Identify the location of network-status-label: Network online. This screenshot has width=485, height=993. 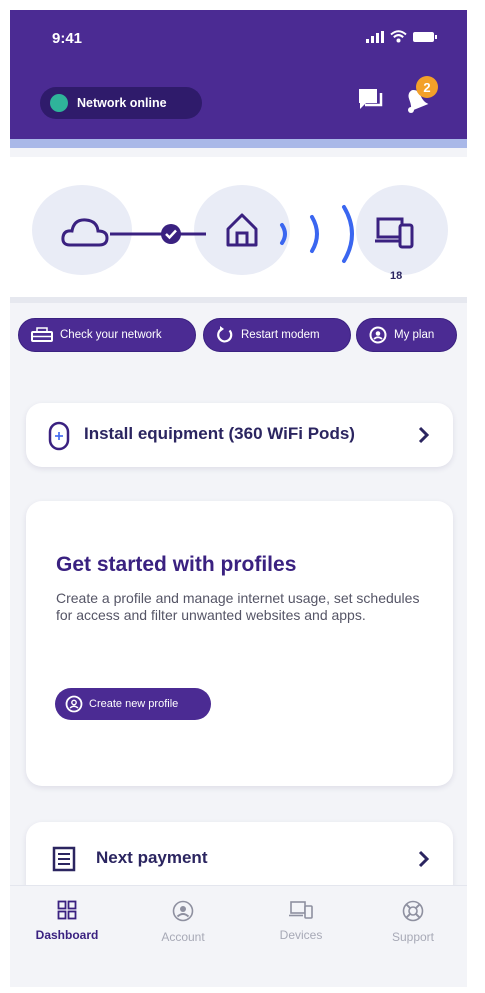
(122, 103).